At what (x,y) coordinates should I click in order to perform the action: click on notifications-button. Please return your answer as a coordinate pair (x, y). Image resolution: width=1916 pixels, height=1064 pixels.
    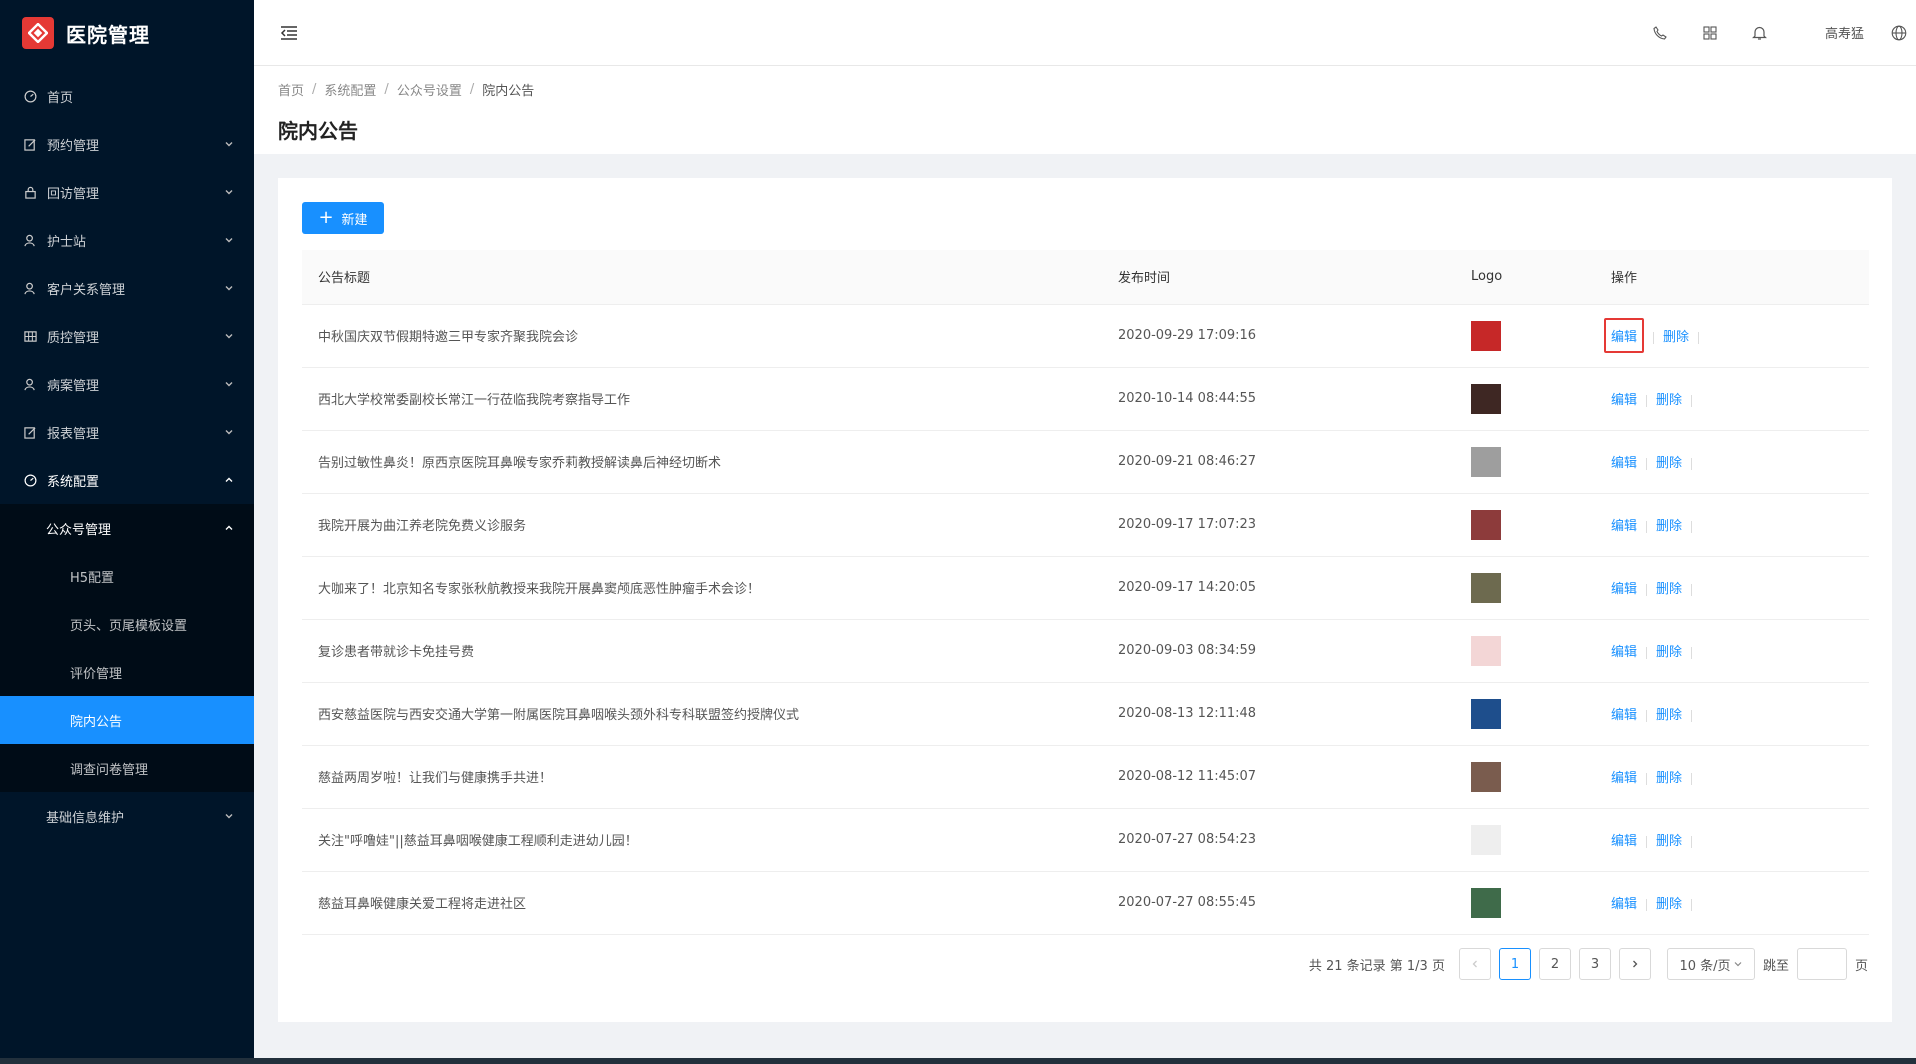
    Looking at the image, I should click on (1760, 33).